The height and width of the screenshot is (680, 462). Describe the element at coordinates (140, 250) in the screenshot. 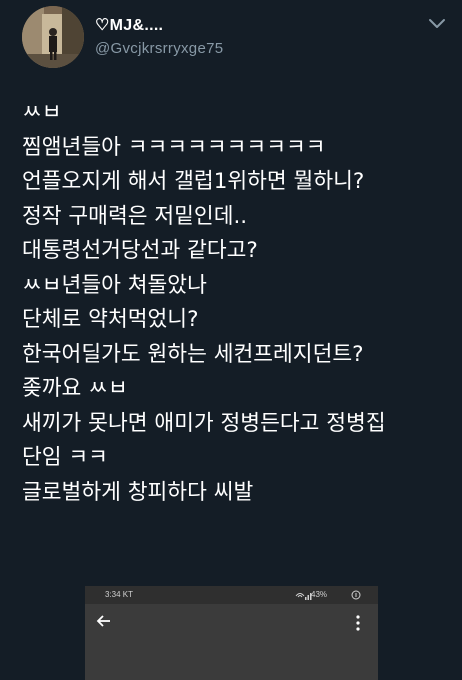

I see `tweet-line: 대통령선거당선과 같다고?` at that location.